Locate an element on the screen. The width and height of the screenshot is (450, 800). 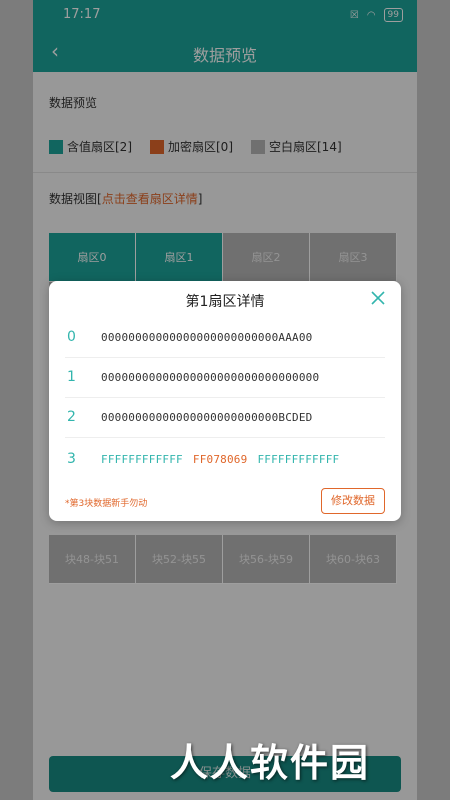
close-icon is located at coordinates (378, 298).